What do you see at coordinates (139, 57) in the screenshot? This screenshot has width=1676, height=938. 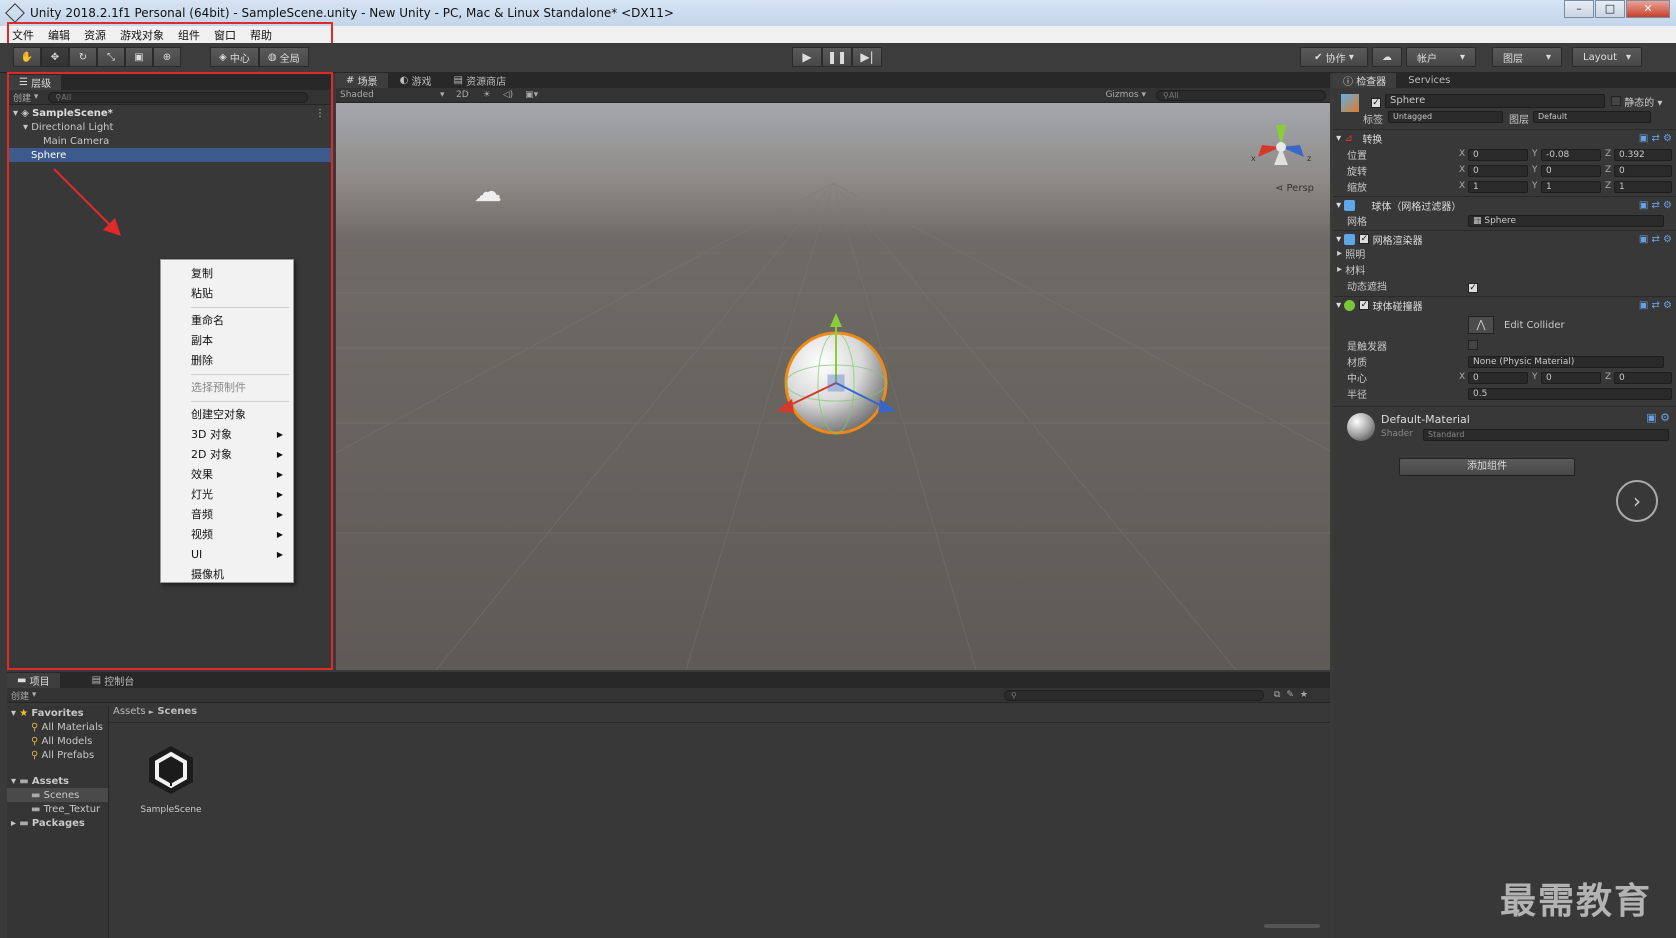 I see `rect-tool-icon: ▣` at bounding box center [139, 57].